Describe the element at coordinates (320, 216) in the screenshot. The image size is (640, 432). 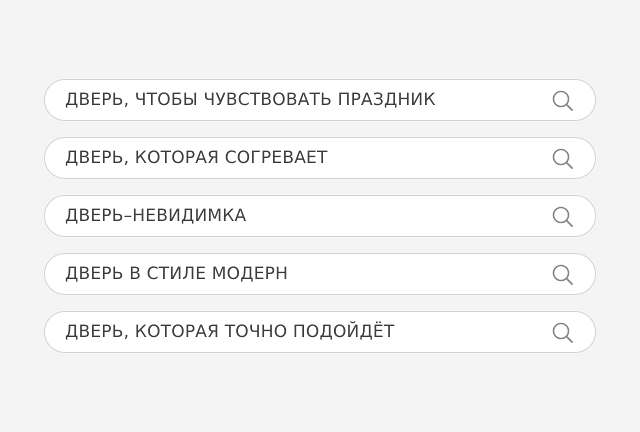
I see `search-field: ДВЕРЬ–НЕВИДИМКА` at that location.